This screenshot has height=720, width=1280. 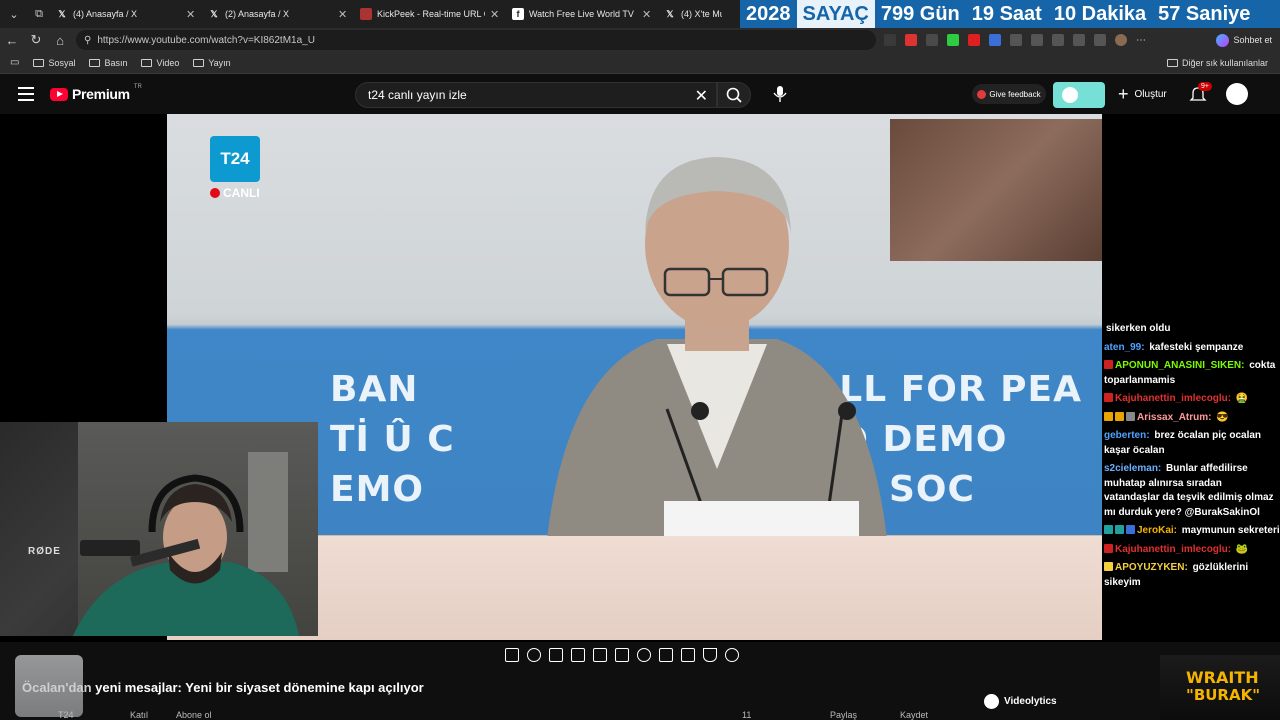 What do you see at coordinates (734, 95) in the screenshot?
I see `search-button` at bounding box center [734, 95].